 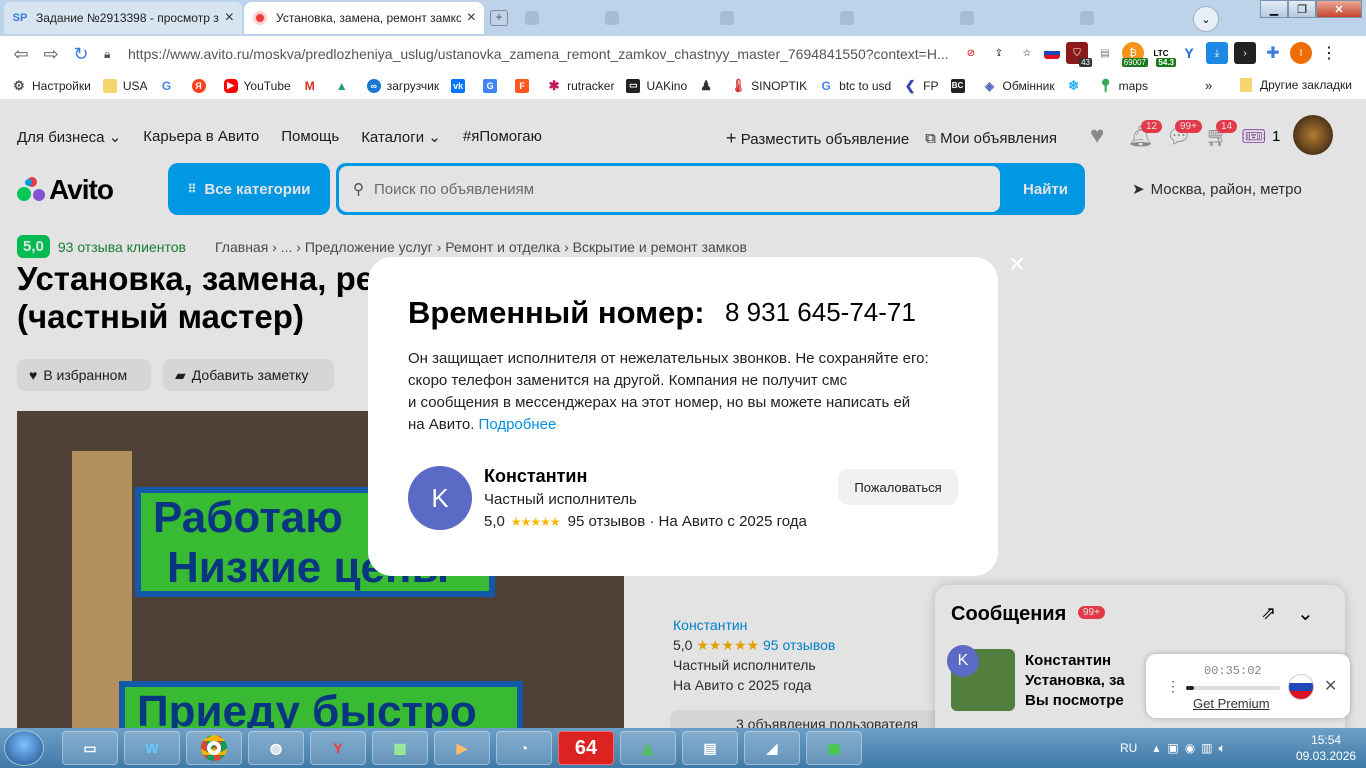 What do you see at coordinates (1134, 54) in the screenshot?
I see `btc-ext-icon: ₿ 69007` at bounding box center [1134, 54].